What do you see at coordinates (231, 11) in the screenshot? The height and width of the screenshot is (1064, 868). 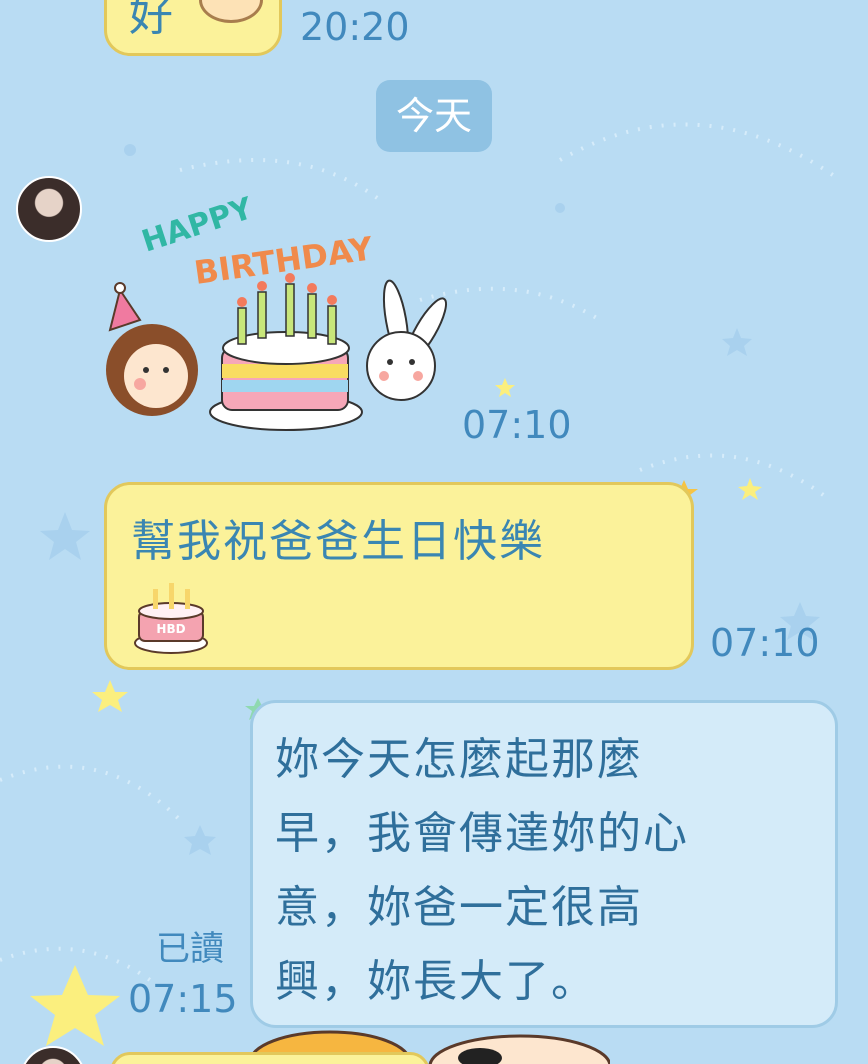 I see `ok-hand-emoji-icon` at bounding box center [231, 11].